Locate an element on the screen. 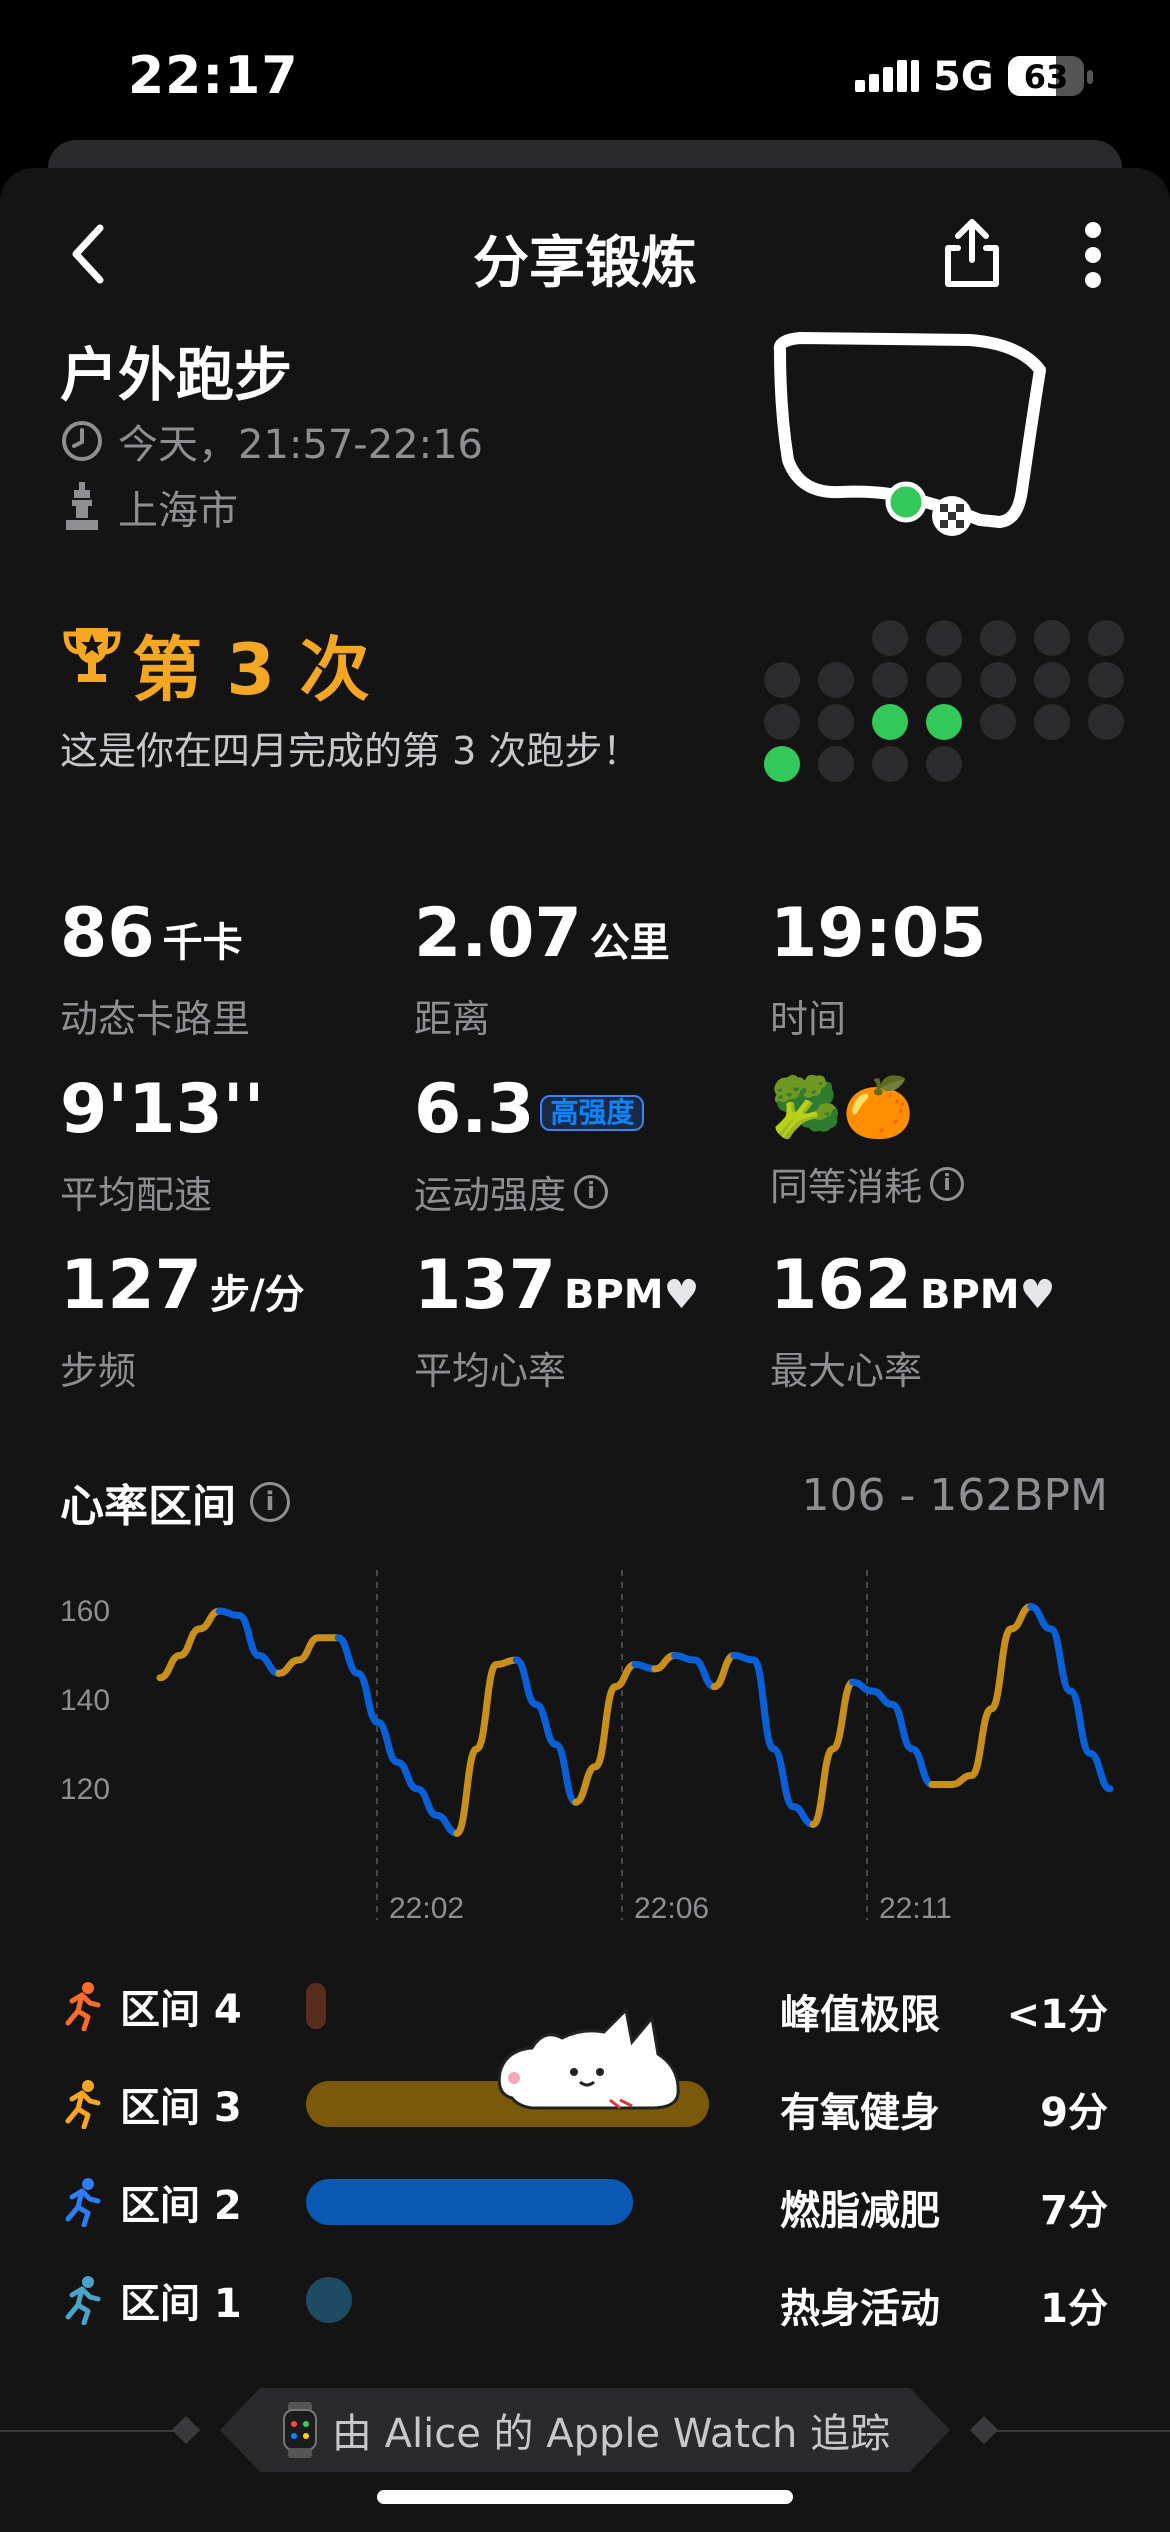 The image size is (1170, 2532). heart-rate-title: 心率区间 is located at coordinates (148, 1506).